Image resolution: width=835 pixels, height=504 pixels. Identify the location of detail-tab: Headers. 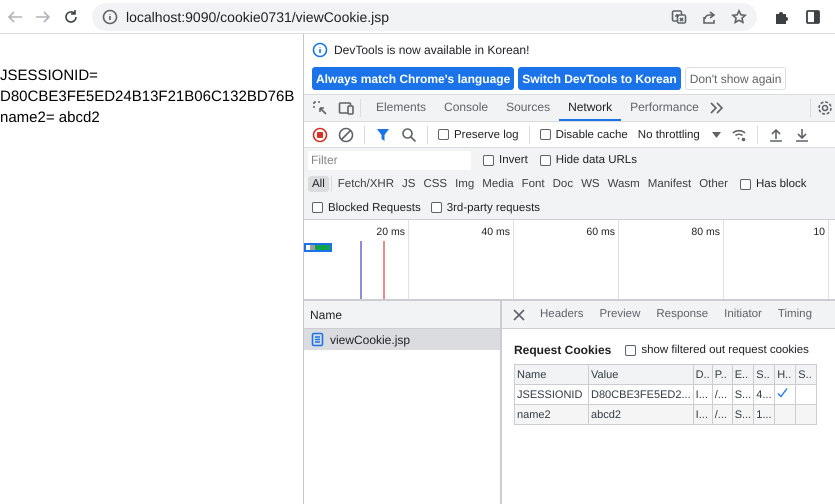
(562, 314).